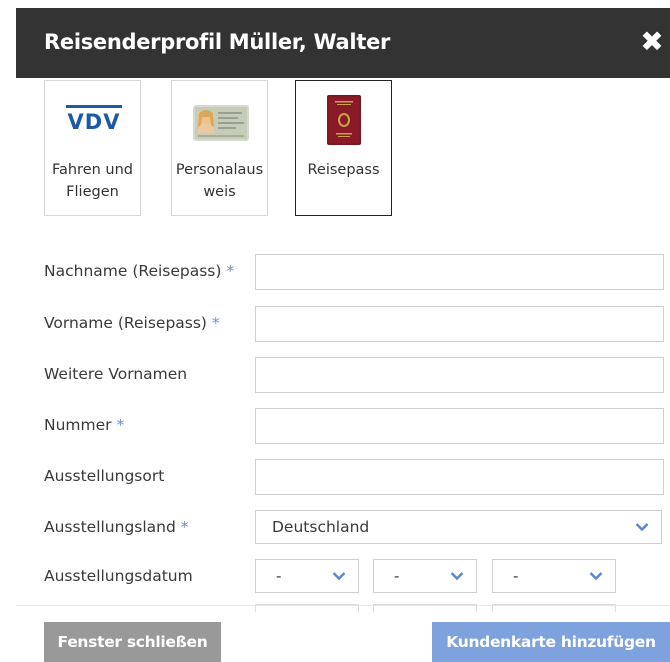 The image size is (670, 662). Describe the element at coordinates (459, 272) in the screenshot. I see `nachname-input` at that location.